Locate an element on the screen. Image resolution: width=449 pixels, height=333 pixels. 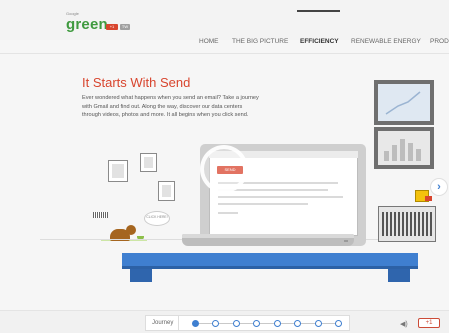
speaker-icon: ◀) is located at coordinates (404, 324).